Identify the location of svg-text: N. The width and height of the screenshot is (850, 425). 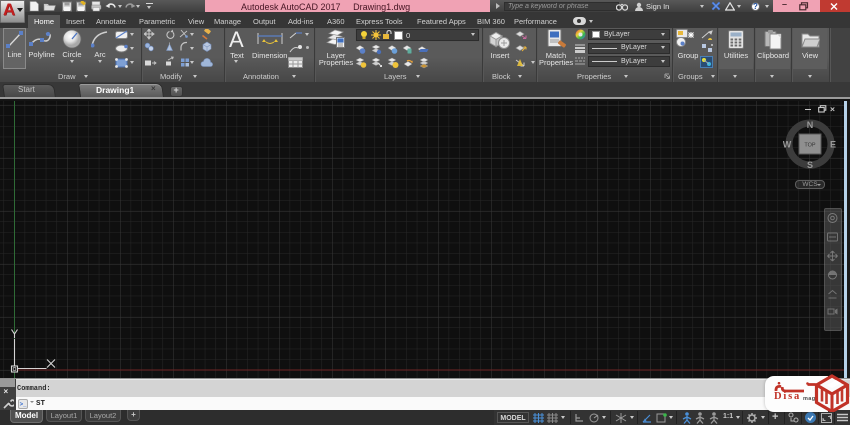
(810, 125).